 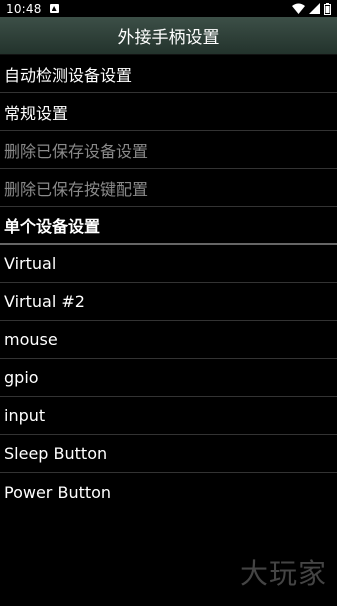 What do you see at coordinates (76, 189) in the screenshot?
I see `list-item-label: 删除已保存按键配置` at bounding box center [76, 189].